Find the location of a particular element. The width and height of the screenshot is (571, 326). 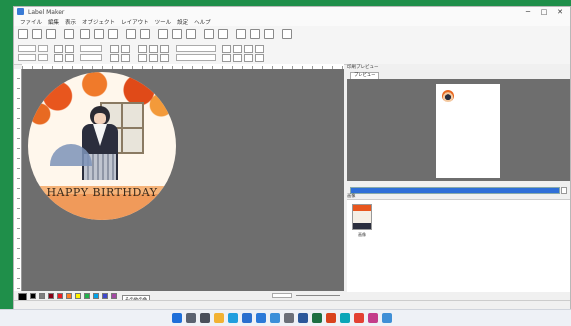

print-icon is located at coordinates (69, 34).